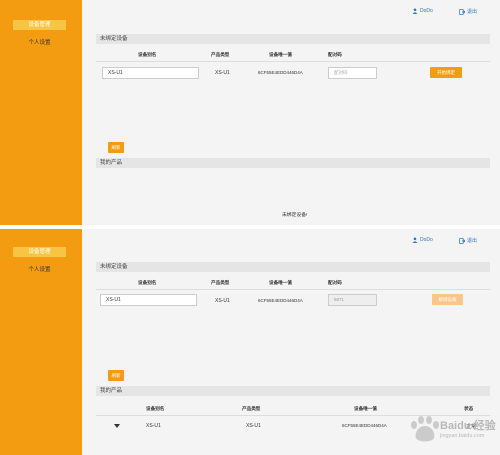 The height and width of the screenshot is (455, 500). I want to click on watermark-text: Baidu 经验, so click(468, 426).